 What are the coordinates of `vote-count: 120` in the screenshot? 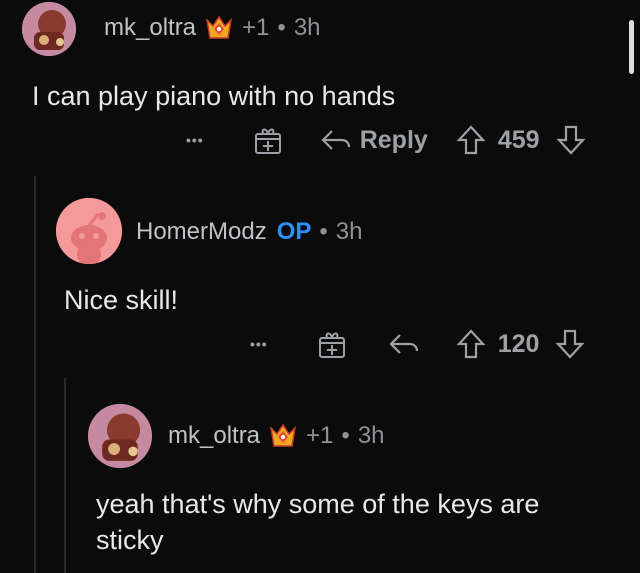 It's located at (518, 343).